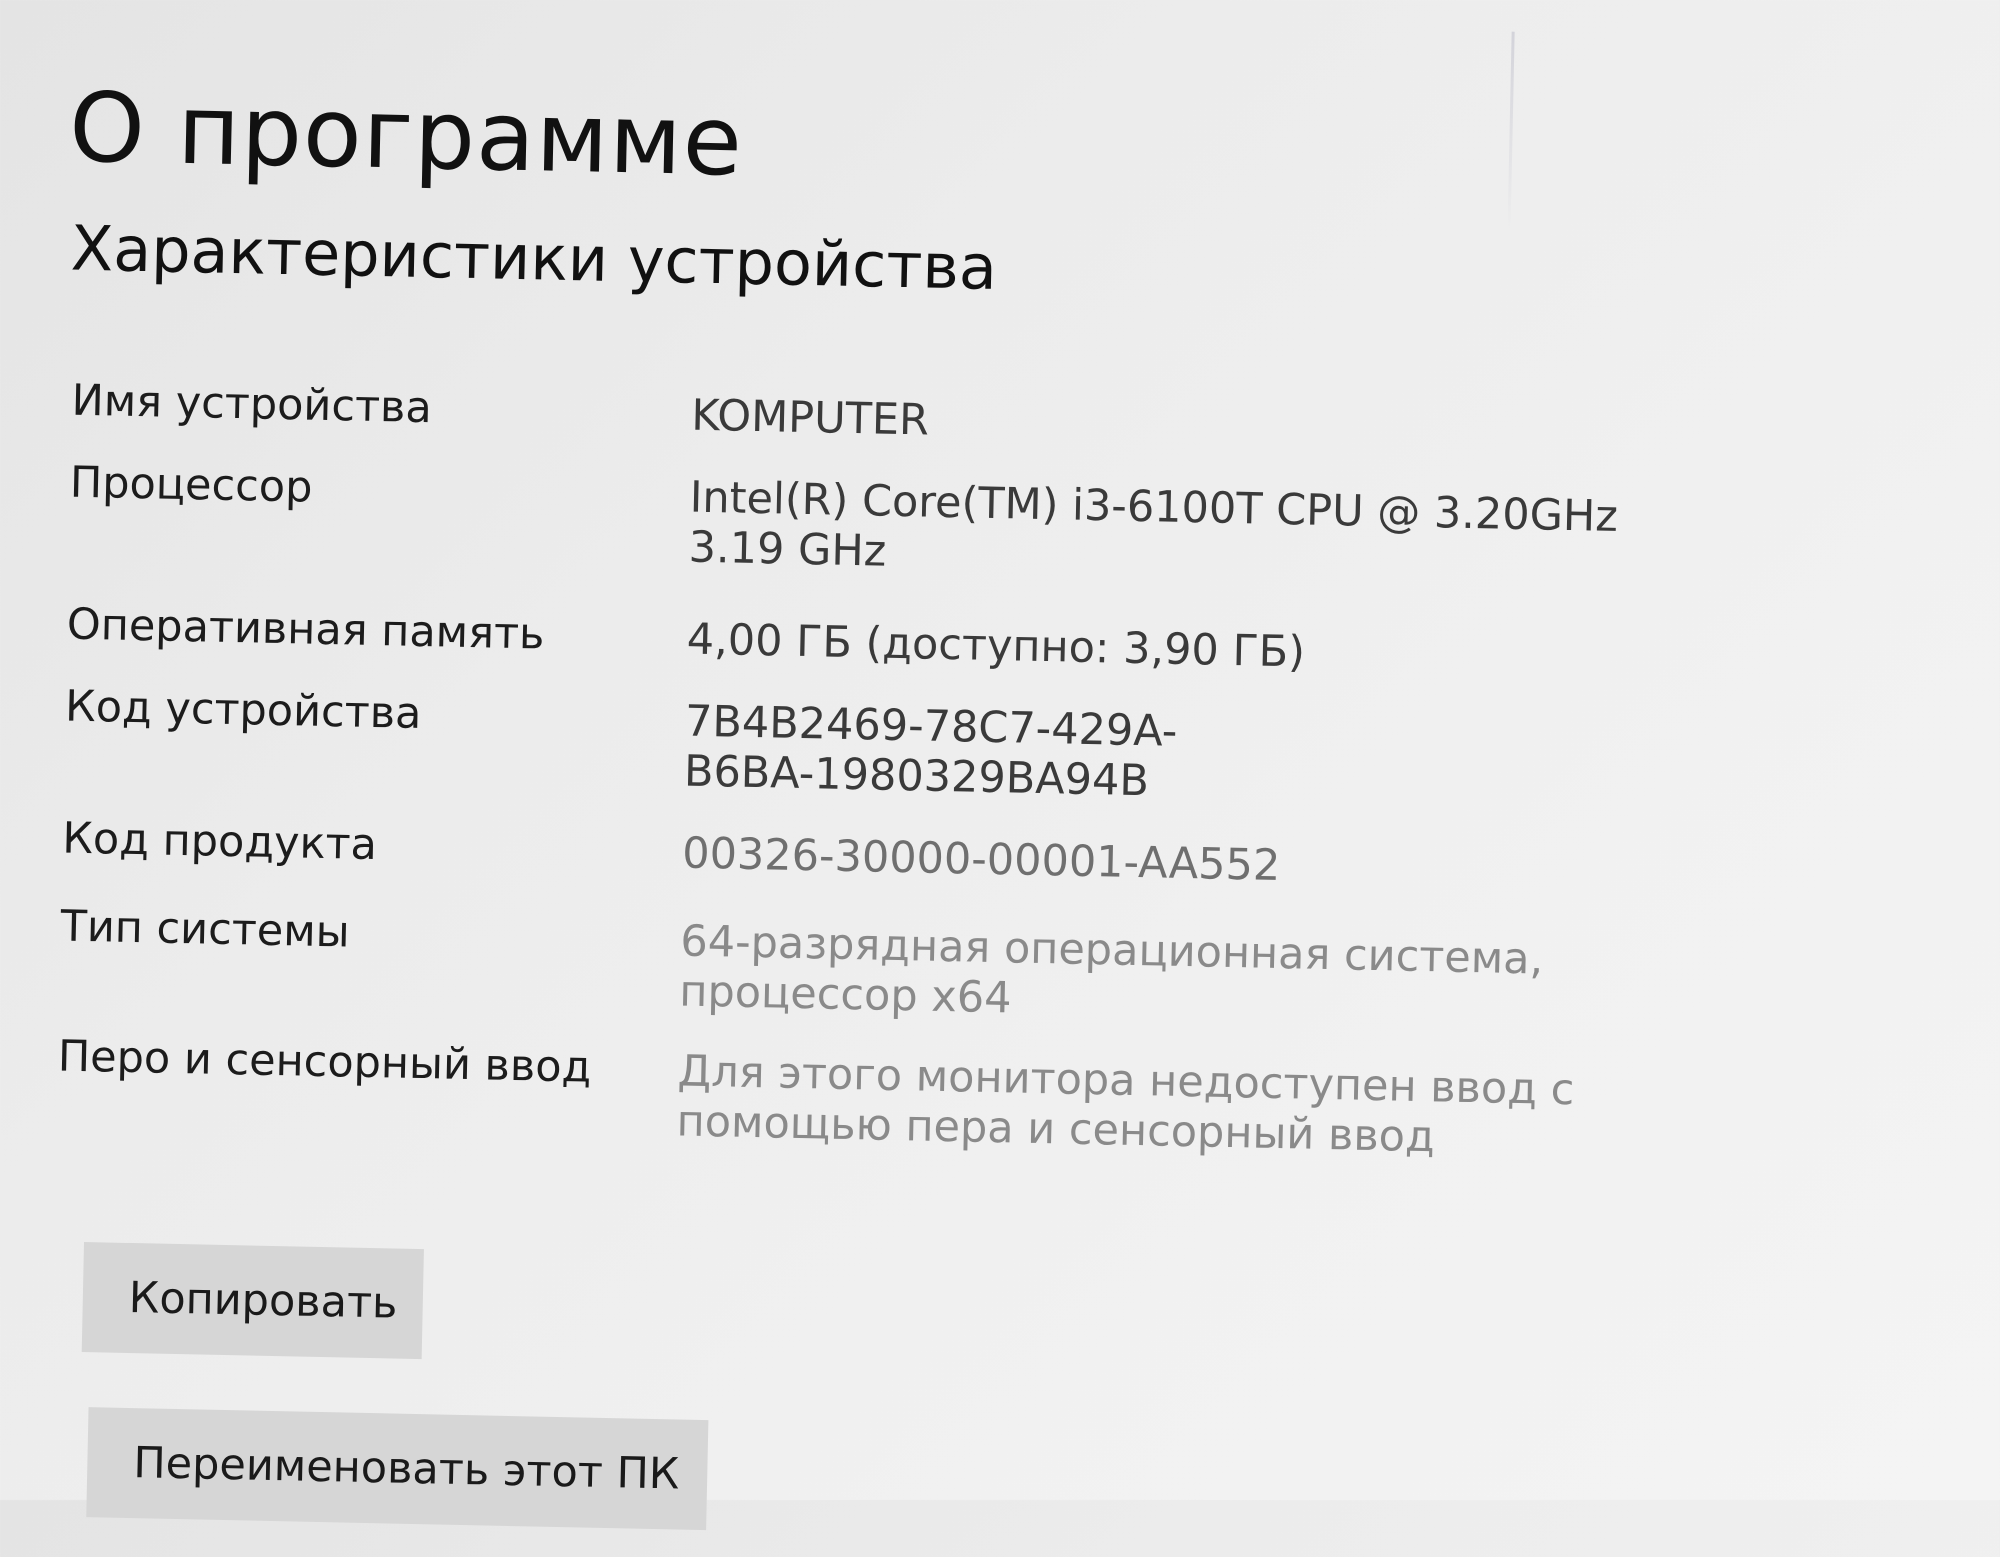  I want to click on spec-label-device-name: Имя устройства, so click(252, 404).